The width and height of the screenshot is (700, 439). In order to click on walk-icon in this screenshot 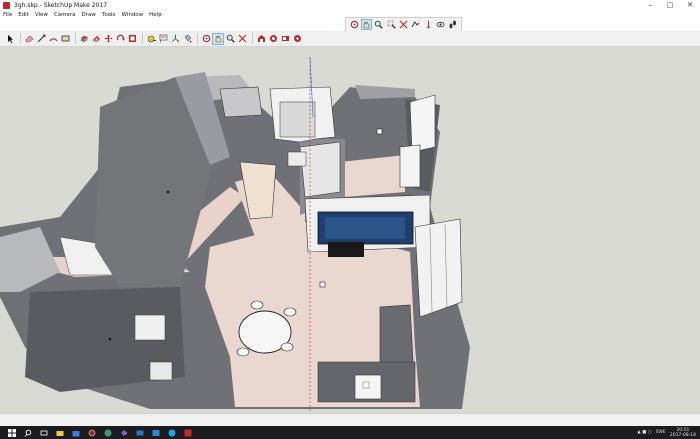, I will do `click(452, 24)`.